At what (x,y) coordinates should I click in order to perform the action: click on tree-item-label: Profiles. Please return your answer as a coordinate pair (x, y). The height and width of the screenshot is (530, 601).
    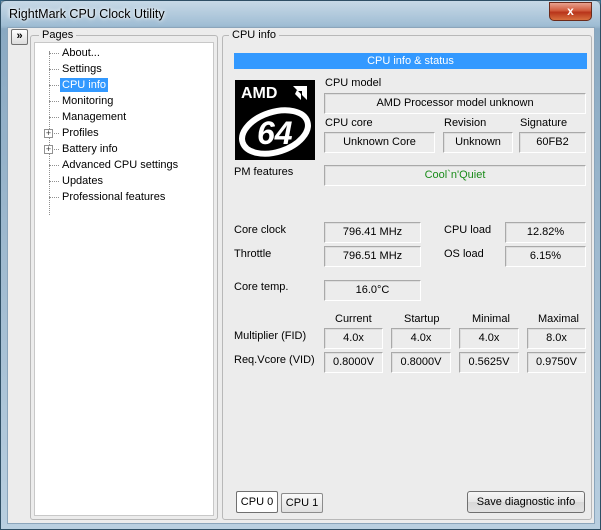
    Looking at the image, I should click on (80, 133).